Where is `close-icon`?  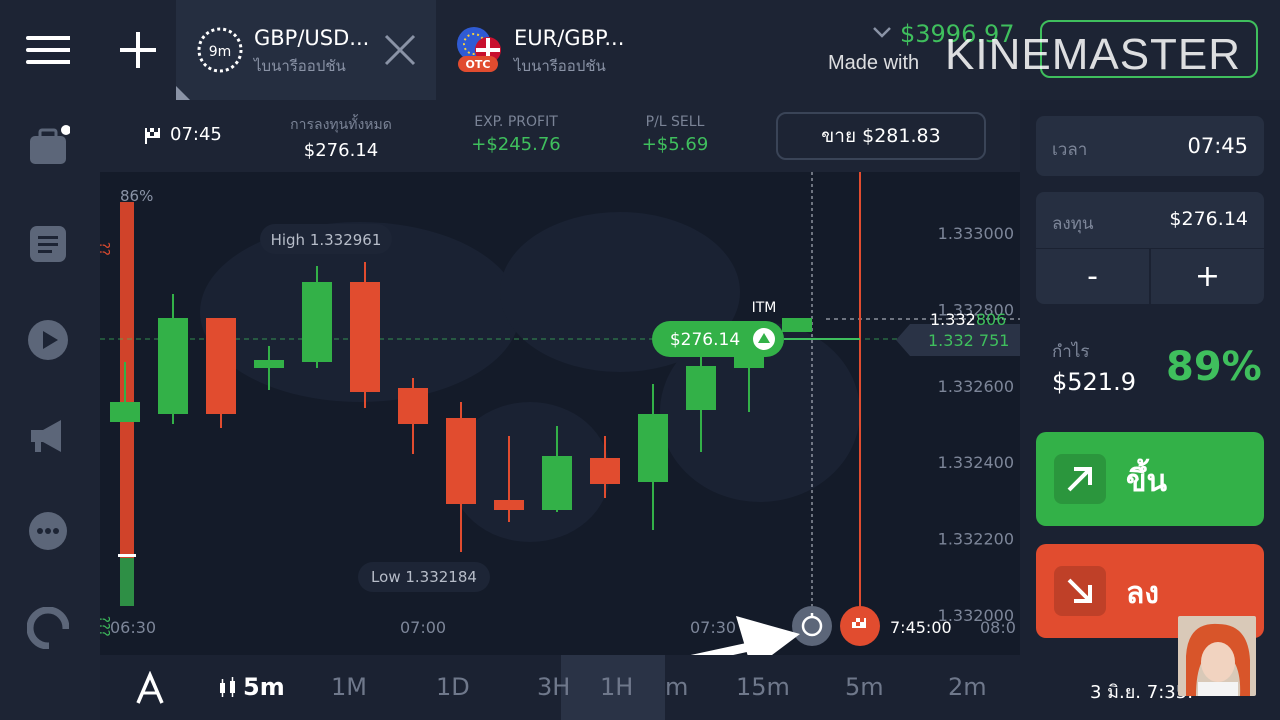
close-icon is located at coordinates (400, 50).